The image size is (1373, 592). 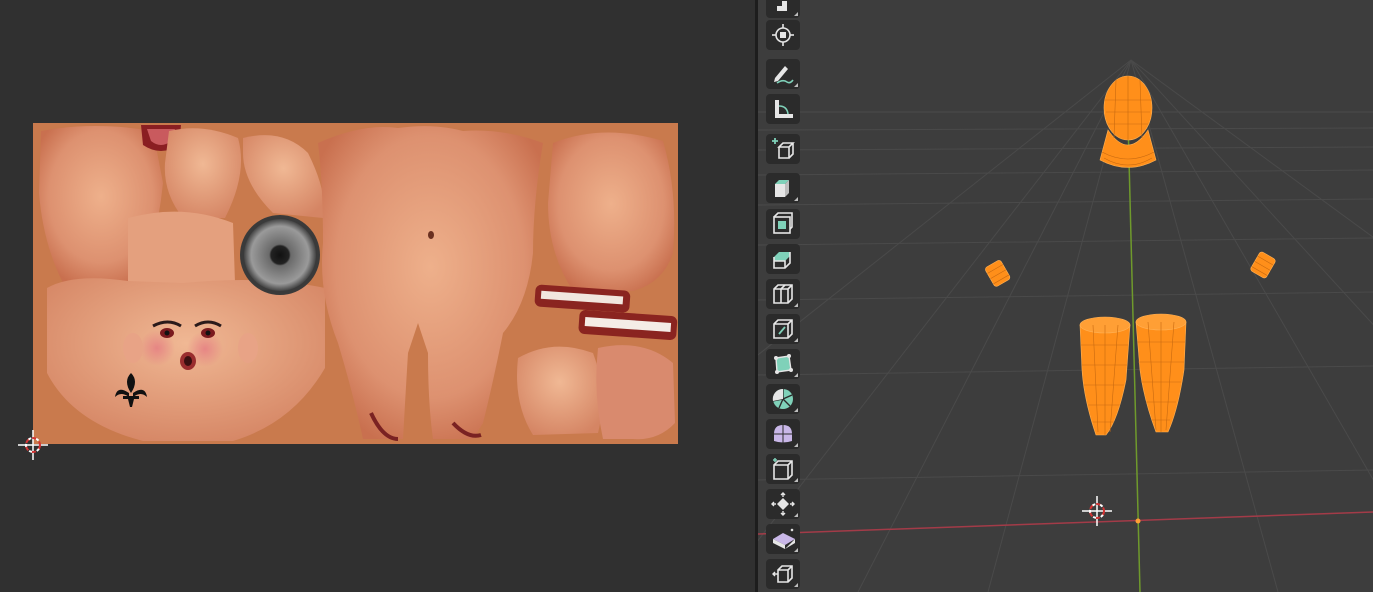 What do you see at coordinates (280, 255) in the screenshot?
I see `uv-island-eyeball` at bounding box center [280, 255].